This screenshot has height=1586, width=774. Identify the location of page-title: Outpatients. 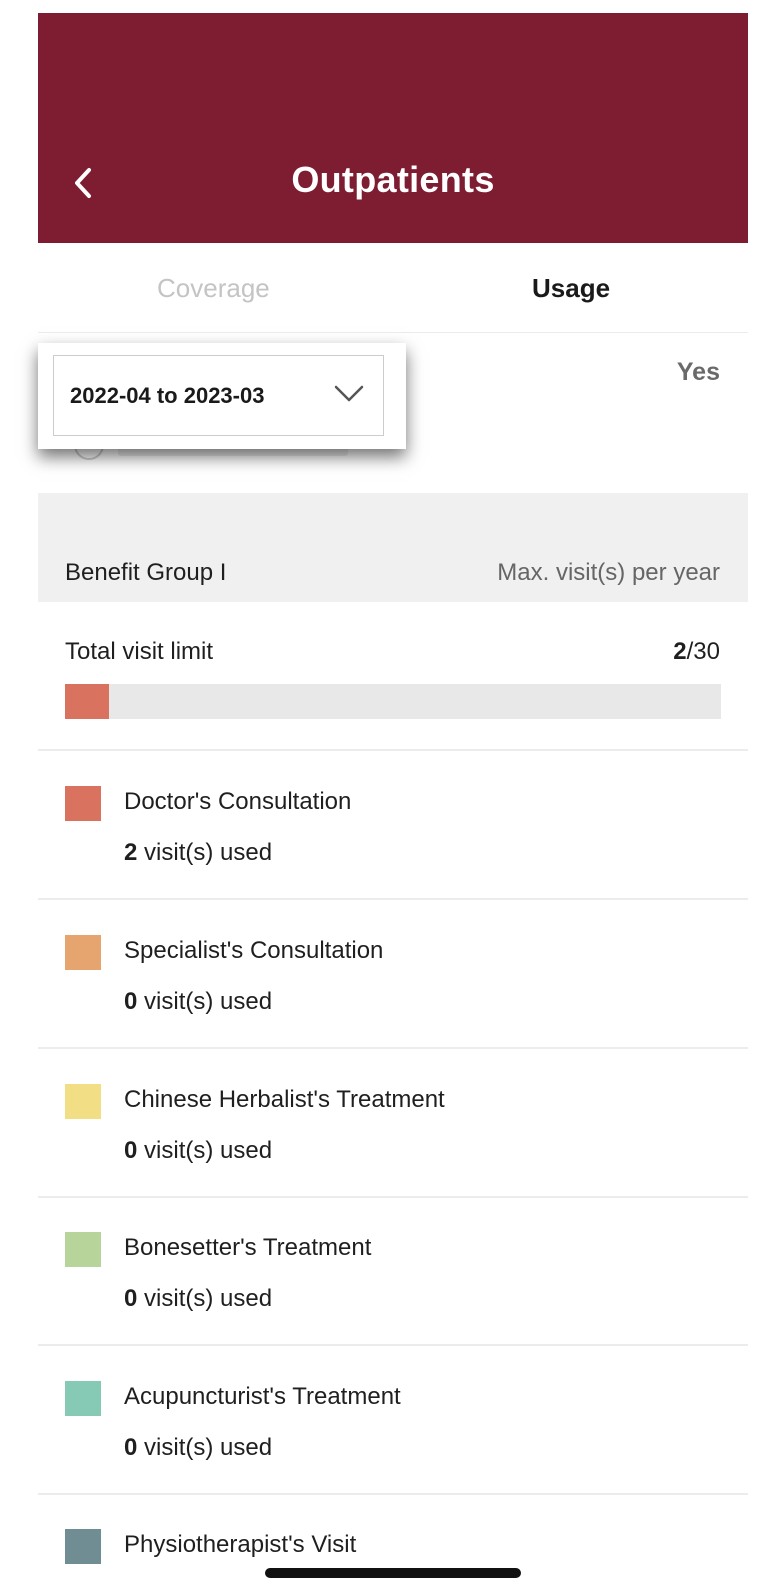
(393, 179).